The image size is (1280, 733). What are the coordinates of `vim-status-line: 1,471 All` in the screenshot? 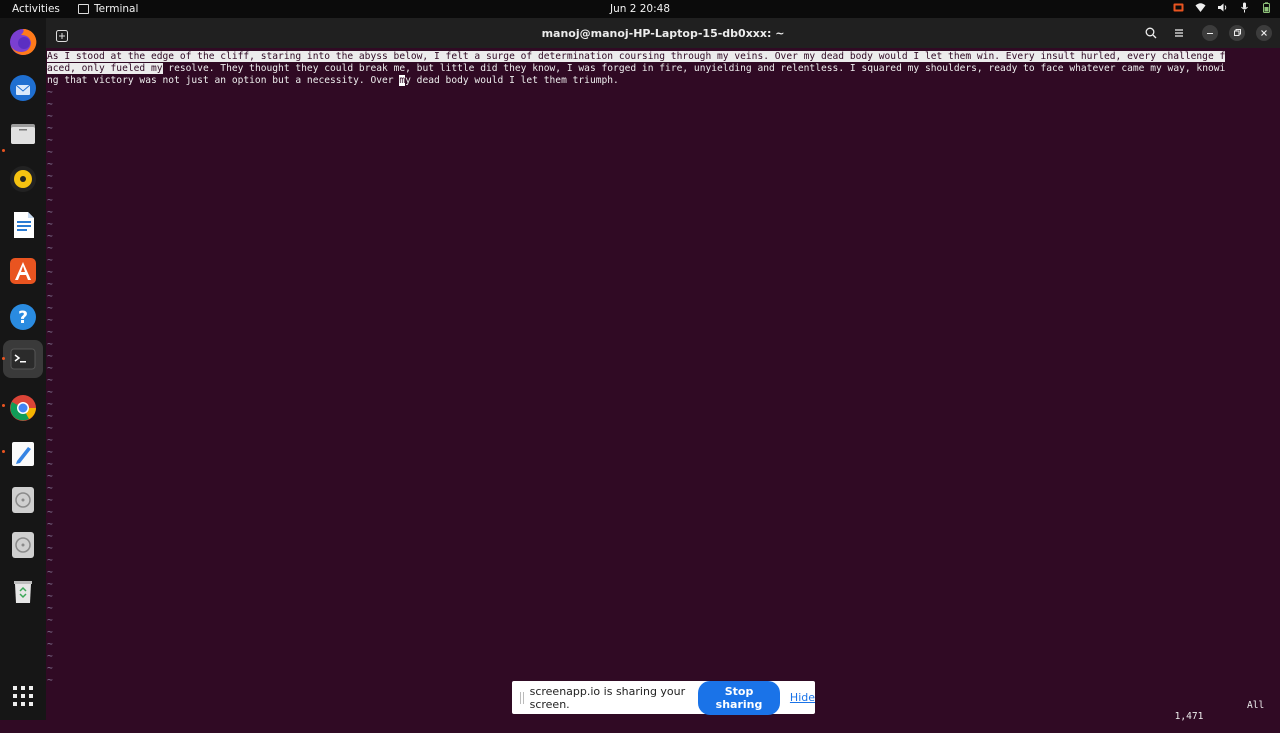 It's located at (1214, 716).